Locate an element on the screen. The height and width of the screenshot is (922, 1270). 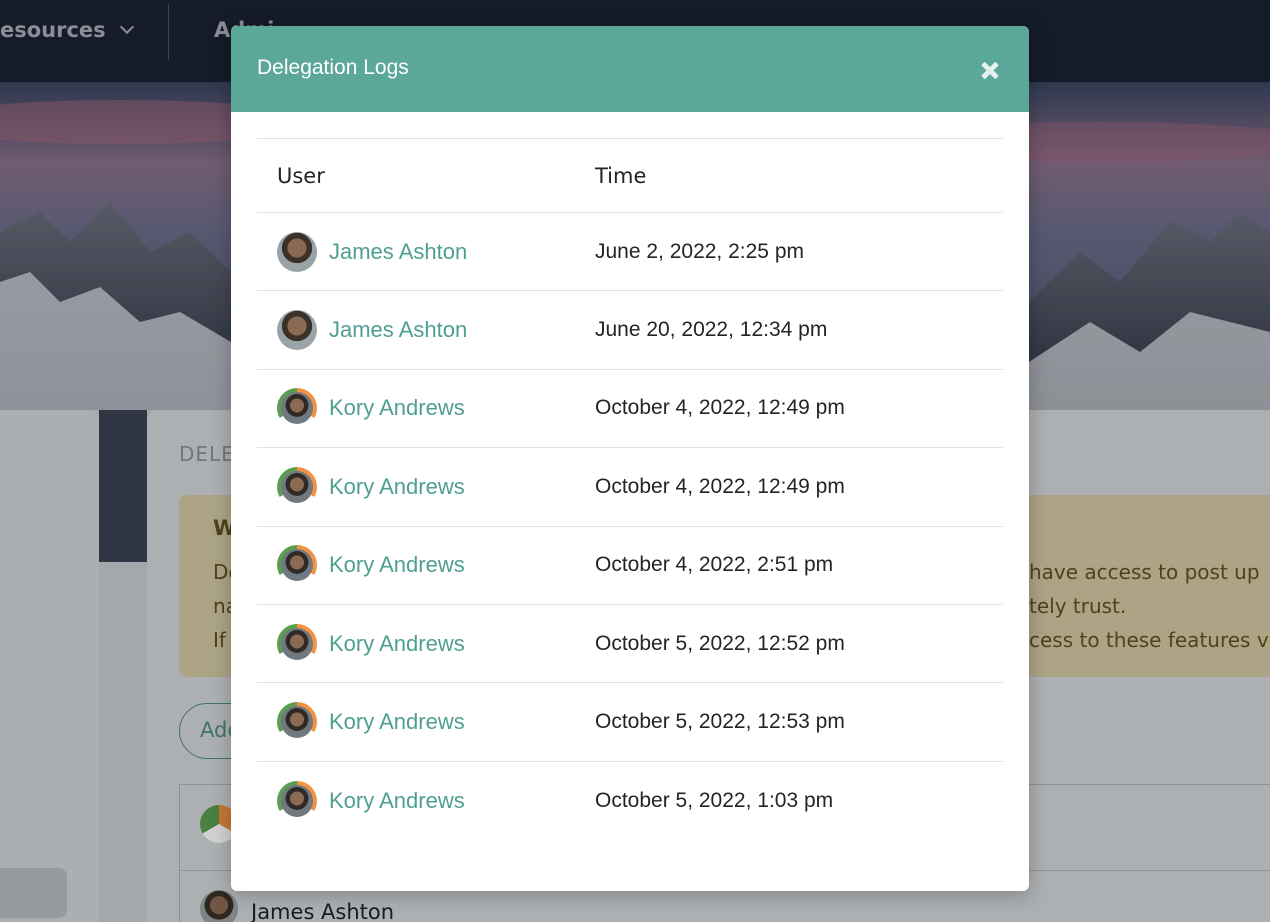
table-row: James Ashton June 2, 2022, 2:25 pm is located at coordinates (630, 251).